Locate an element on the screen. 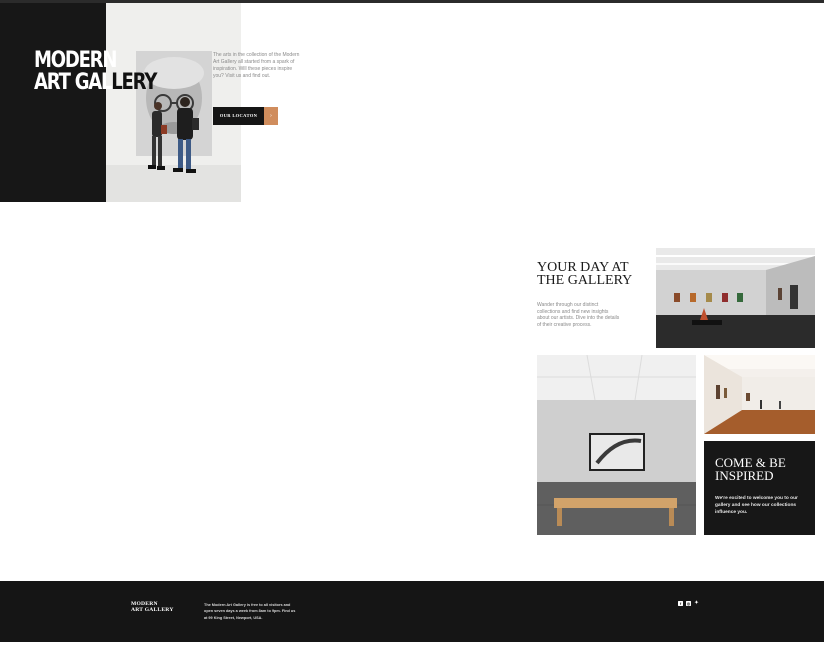  hero-image is located at coordinates (173, 102).